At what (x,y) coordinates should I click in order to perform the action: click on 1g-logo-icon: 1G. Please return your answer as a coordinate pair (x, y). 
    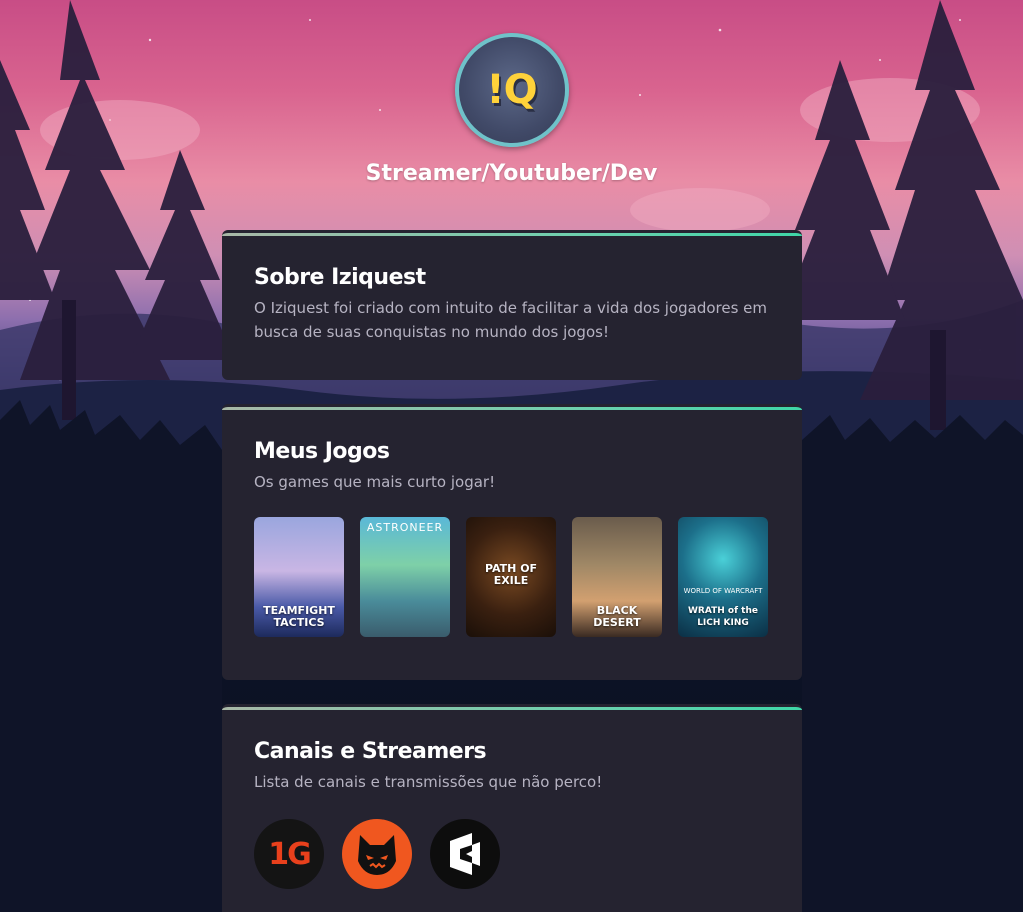
    Looking at the image, I should click on (289, 854).